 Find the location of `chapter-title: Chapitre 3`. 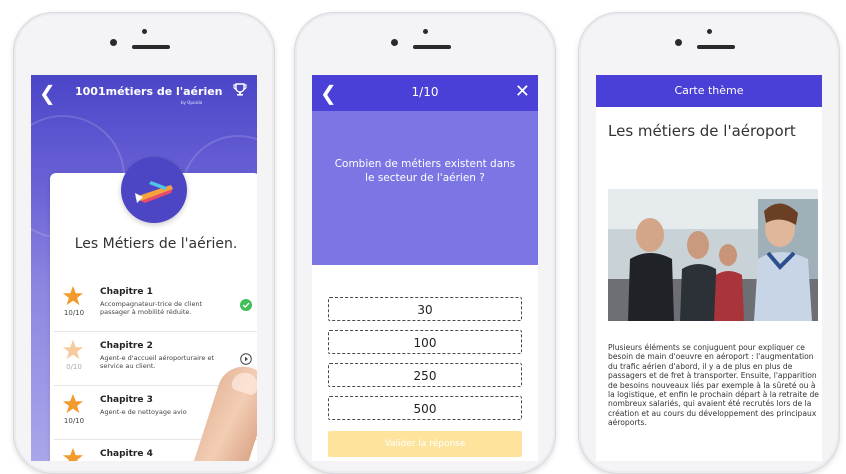

chapter-title: Chapitre 3 is located at coordinates (126, 400).